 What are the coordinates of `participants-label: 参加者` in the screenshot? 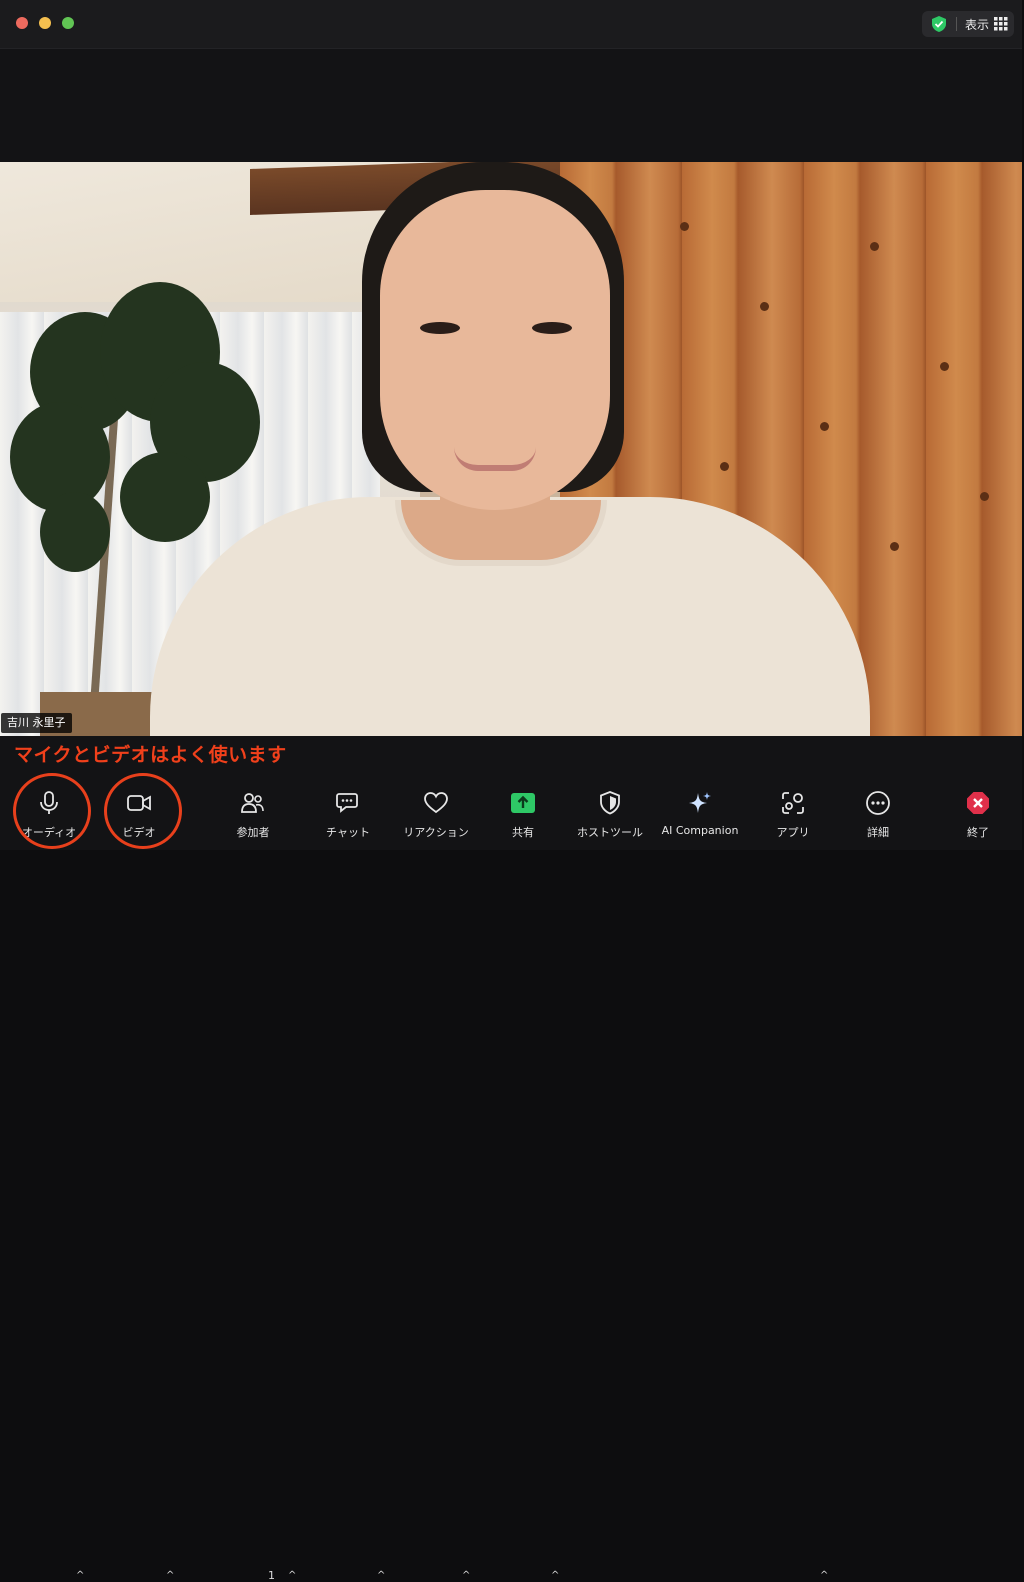 It's located at (253, 832).